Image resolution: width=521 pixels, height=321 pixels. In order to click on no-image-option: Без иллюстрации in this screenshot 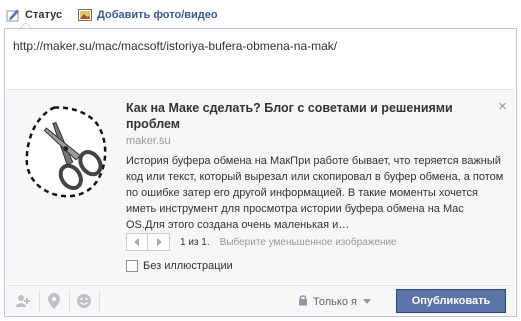, I will do `click(179, 266)`.